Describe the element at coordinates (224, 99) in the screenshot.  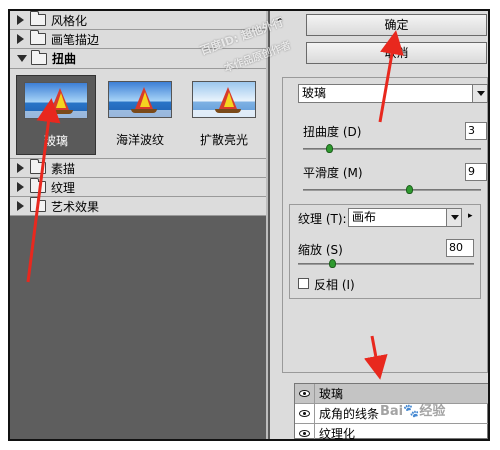
I see `diffuse-glow-preview-image` at that location.